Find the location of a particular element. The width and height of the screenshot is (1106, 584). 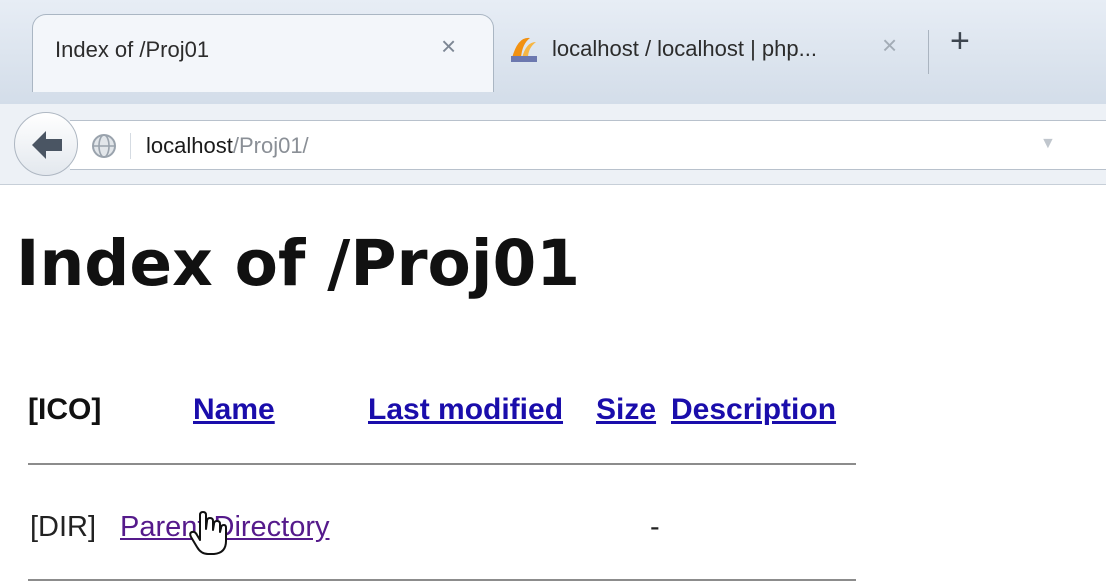

url-text: localhost/Proj01/ is located at coordinates (227, 146).